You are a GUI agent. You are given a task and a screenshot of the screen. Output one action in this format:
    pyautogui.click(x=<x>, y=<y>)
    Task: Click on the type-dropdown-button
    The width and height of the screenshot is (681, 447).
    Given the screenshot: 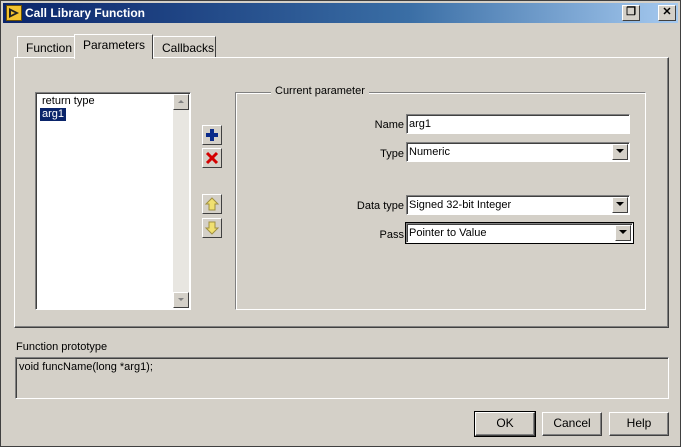 What is the action you would take?
    pyautogui.click(x=620, y=152)
    